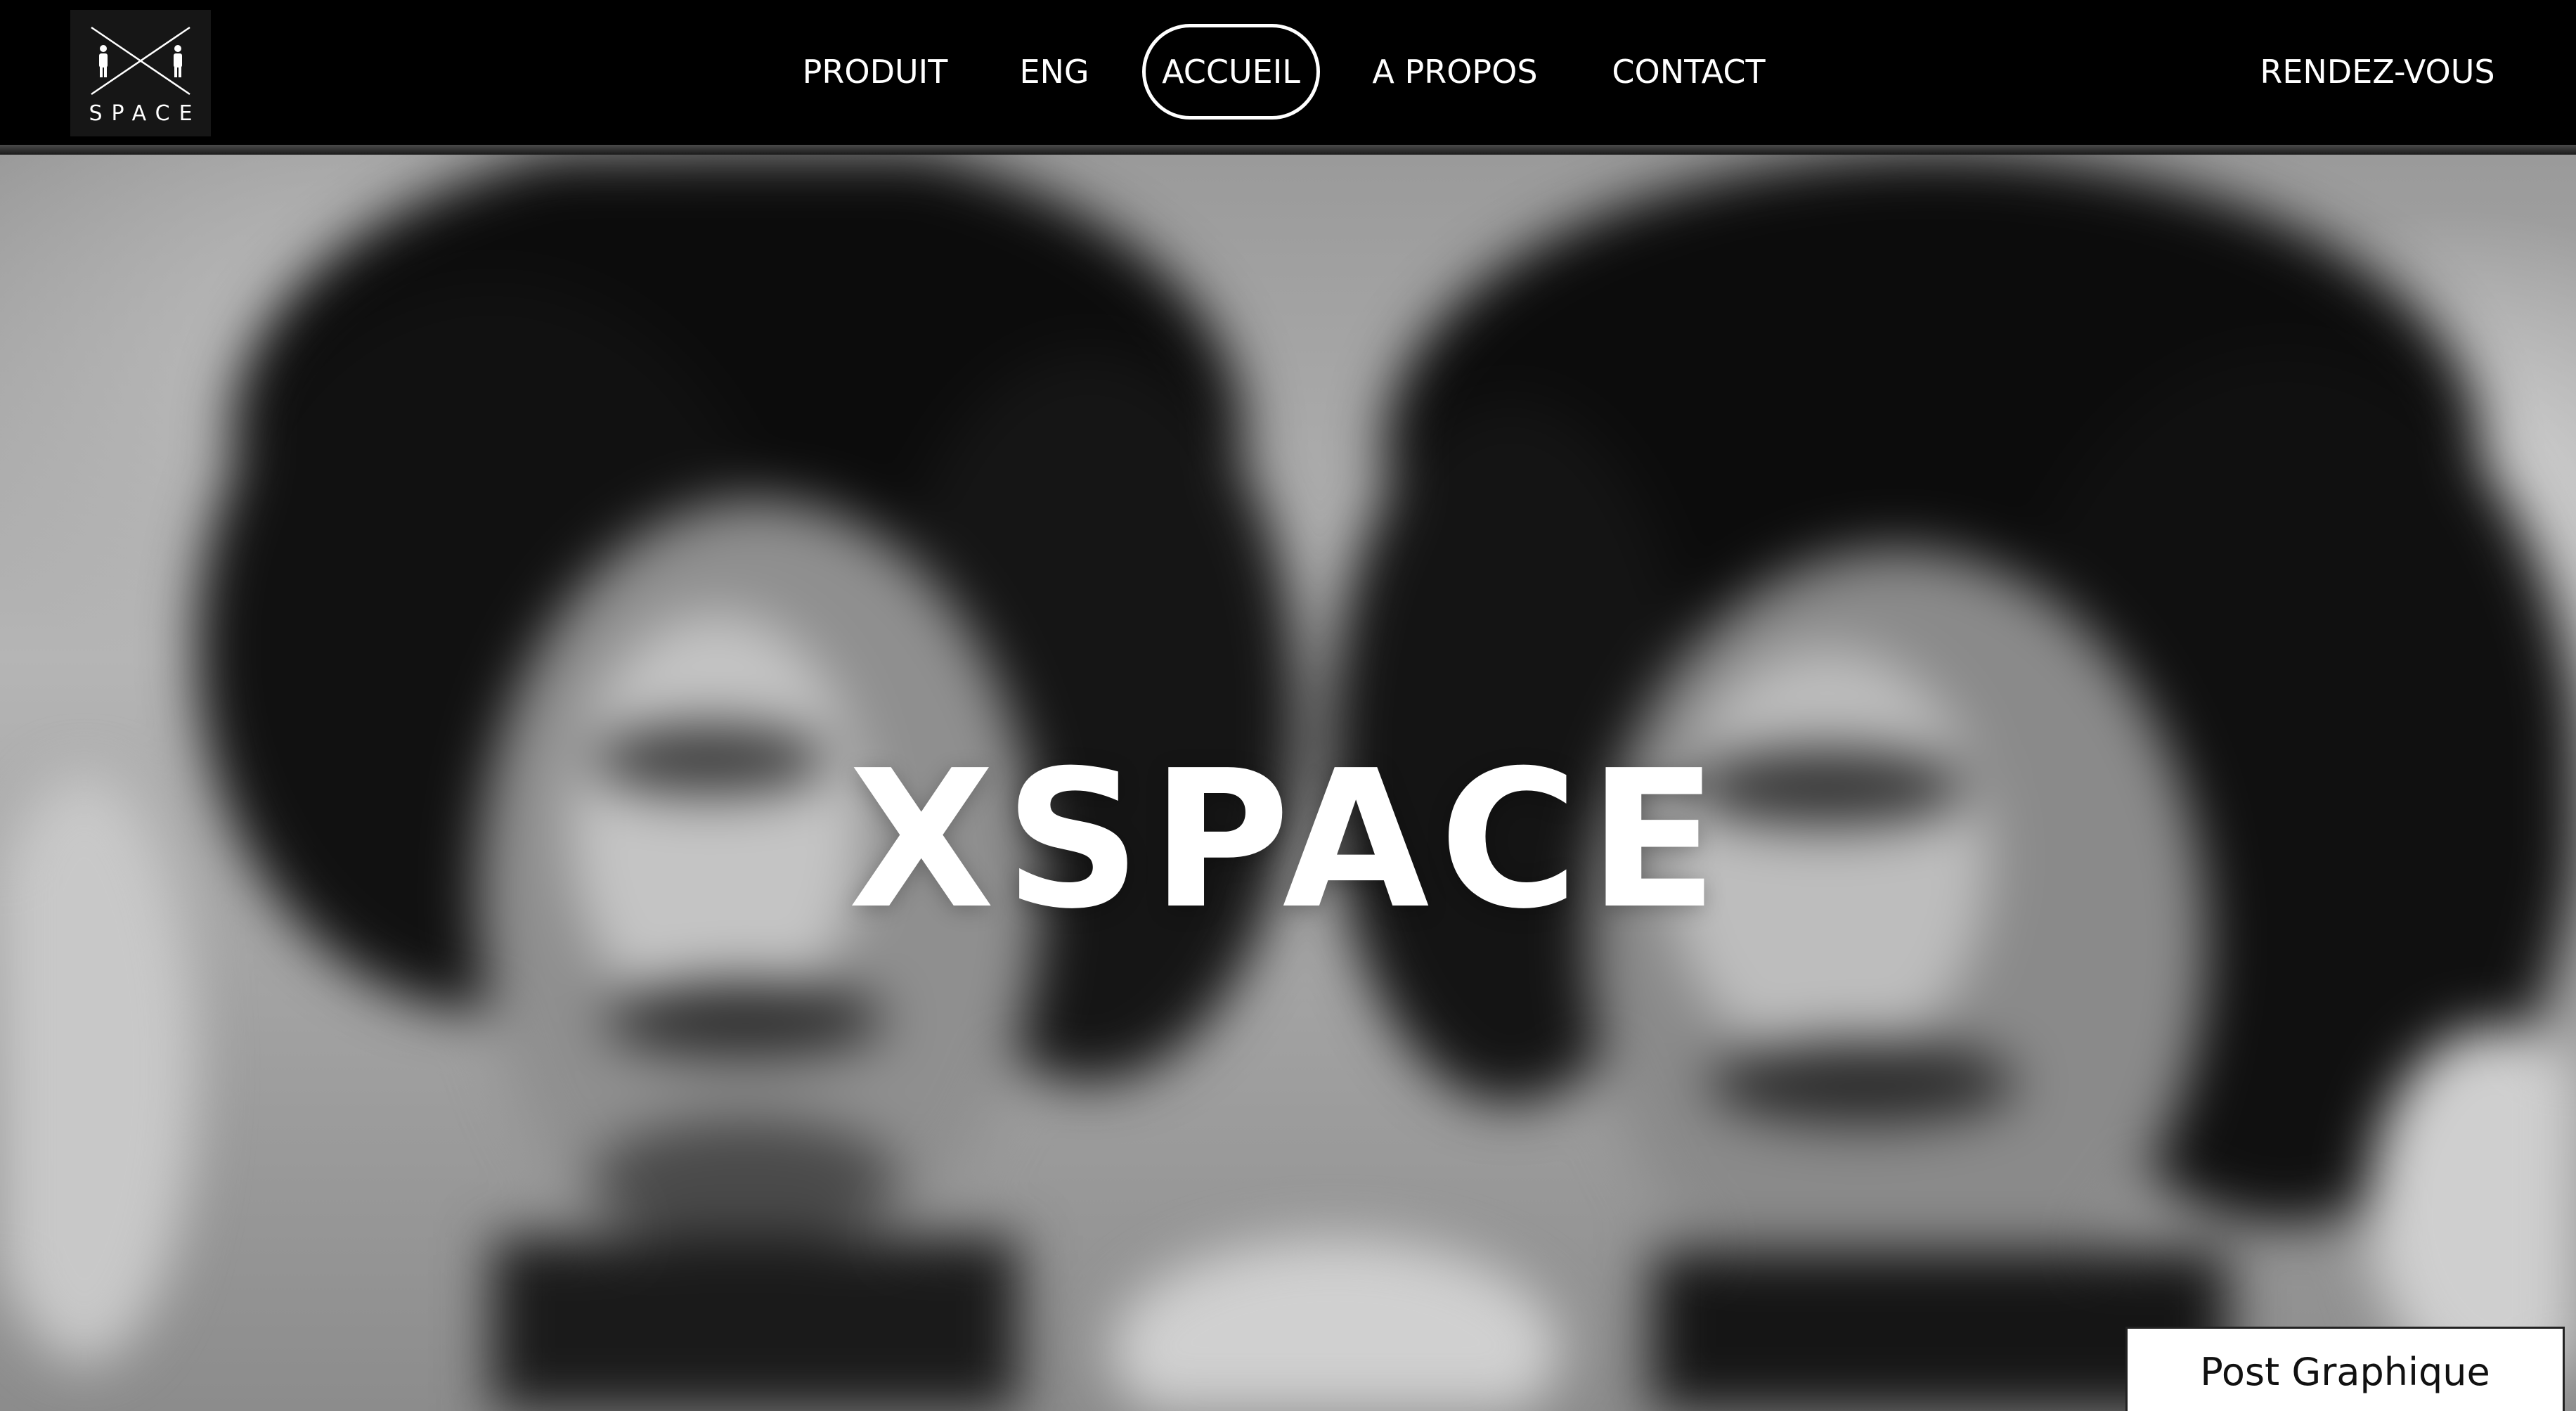 The height and width of the screenshot is (1411, 2576). What do you see at coordinates (1288, 840) in the screenshot?
I see `hero-title: XSPACE` at bounding box center [1288, 840].